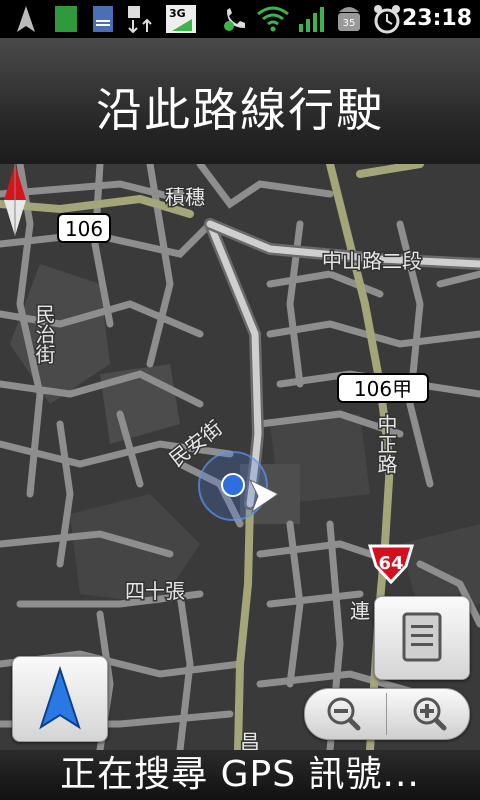  I want to click on wifi-icon, so click(273, 19).